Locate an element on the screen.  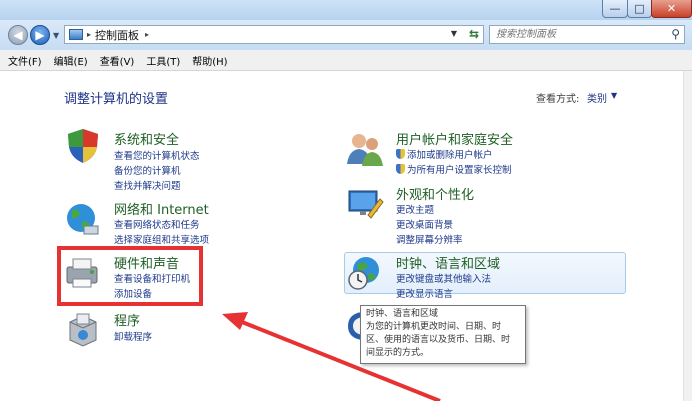
tooltip-line: 为您的计算机更改时间、日期、时 is located at coordinates (434, 327).